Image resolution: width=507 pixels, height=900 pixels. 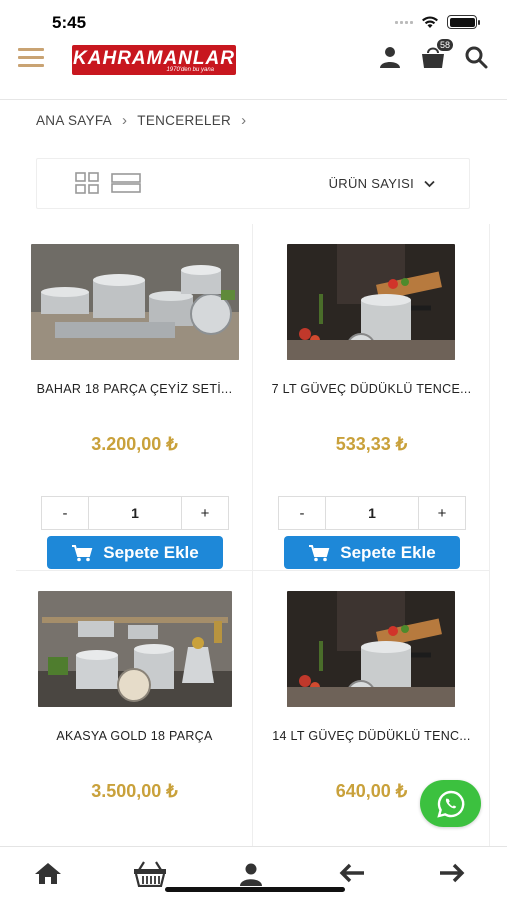 I want to click on cart-count-badge: 58, so click(x=444, y=45).